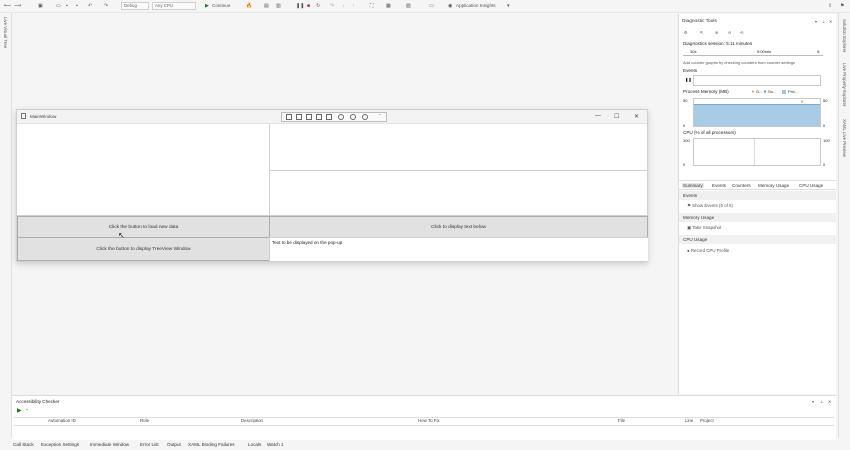 This screenshot has height=450, width=850. Describe the element at coordinates (300, 6) in the screenshot. I see `pause-icon: ❚❚` at that location.